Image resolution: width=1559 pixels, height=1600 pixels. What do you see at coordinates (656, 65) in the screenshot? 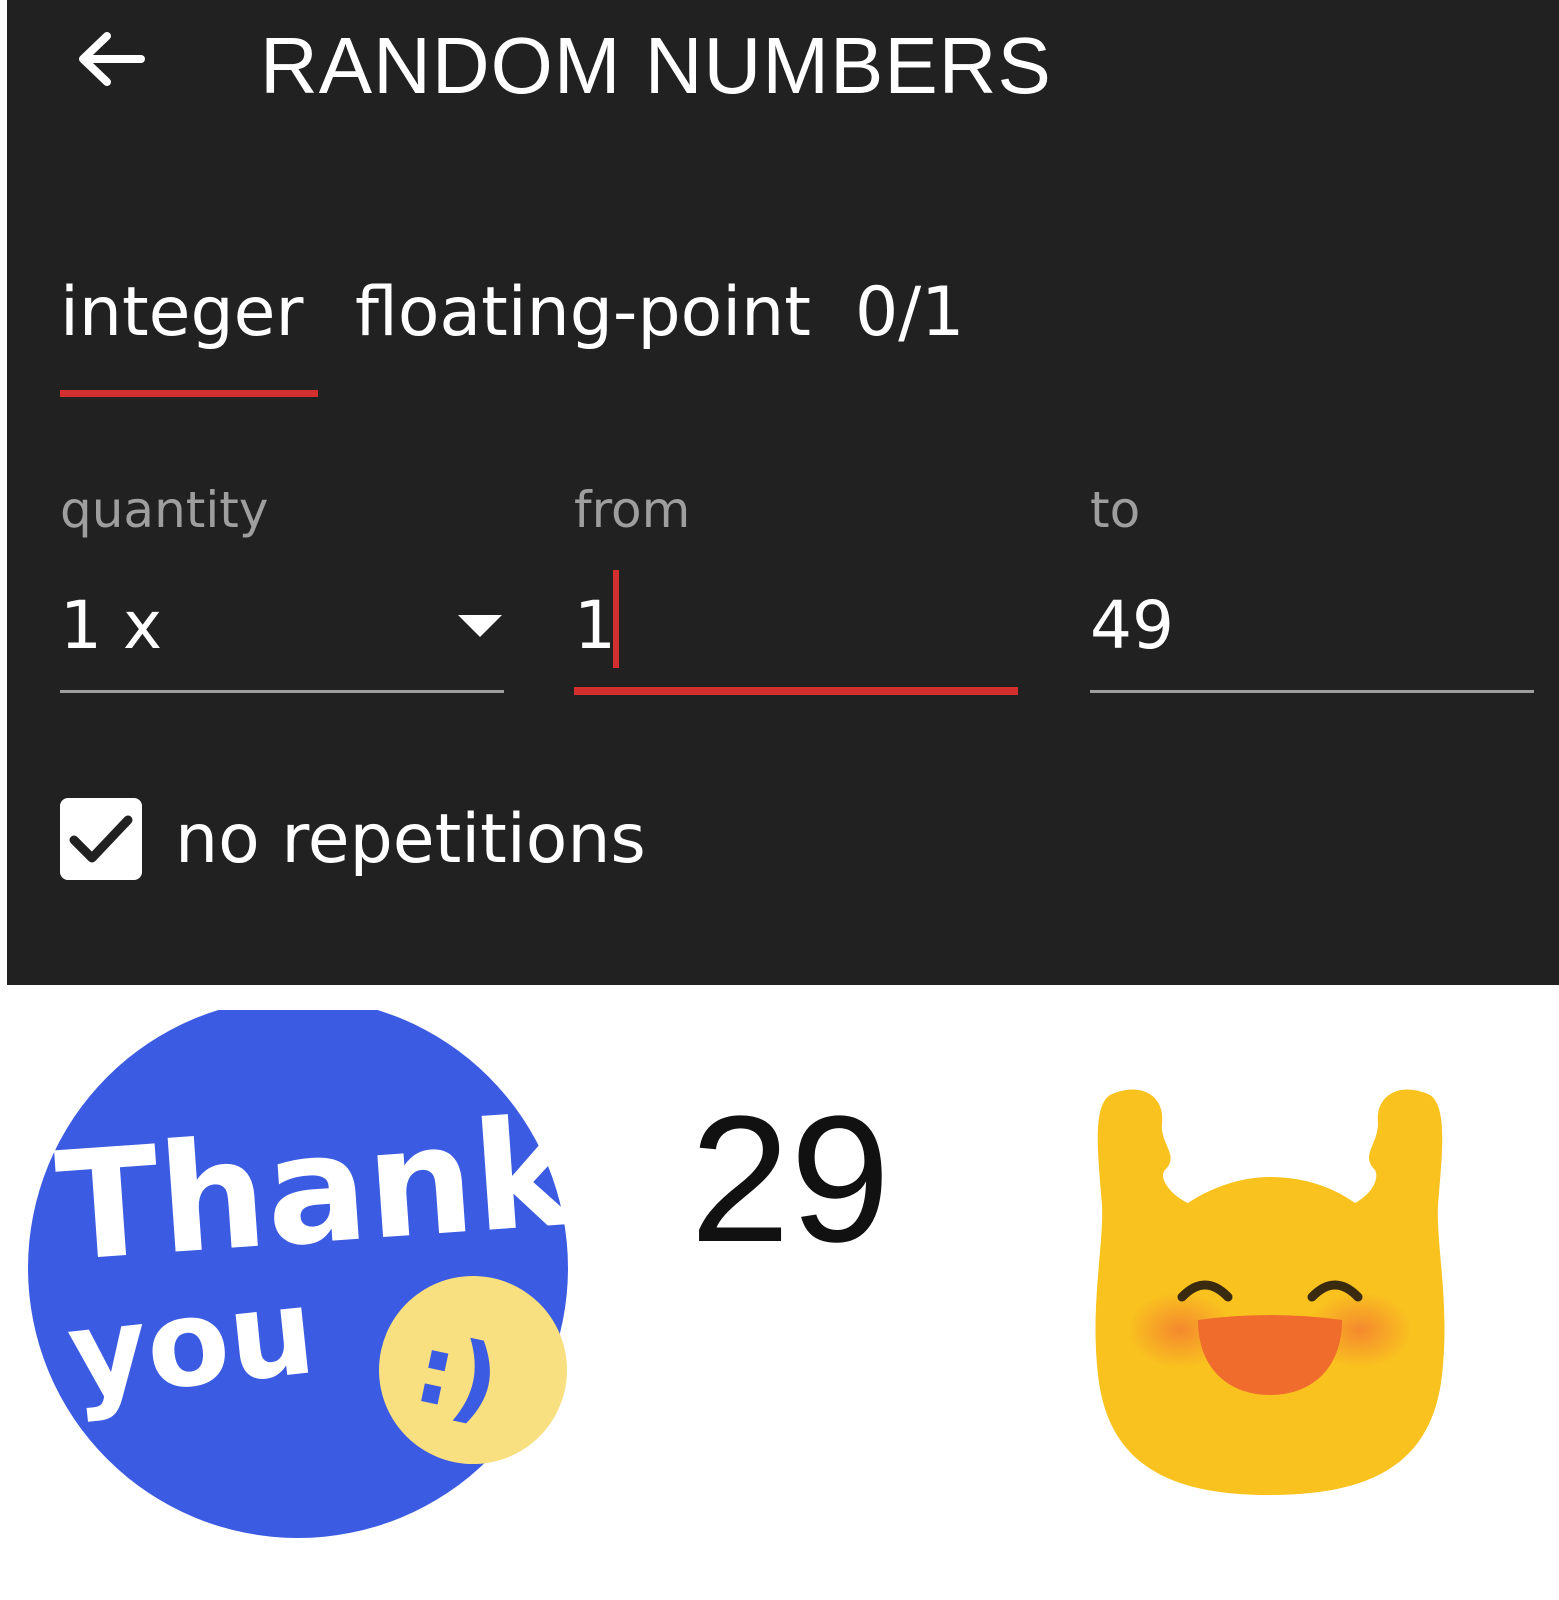
I see `page-title: RANDOM NUMBERS` at bounding box center [656, 65].